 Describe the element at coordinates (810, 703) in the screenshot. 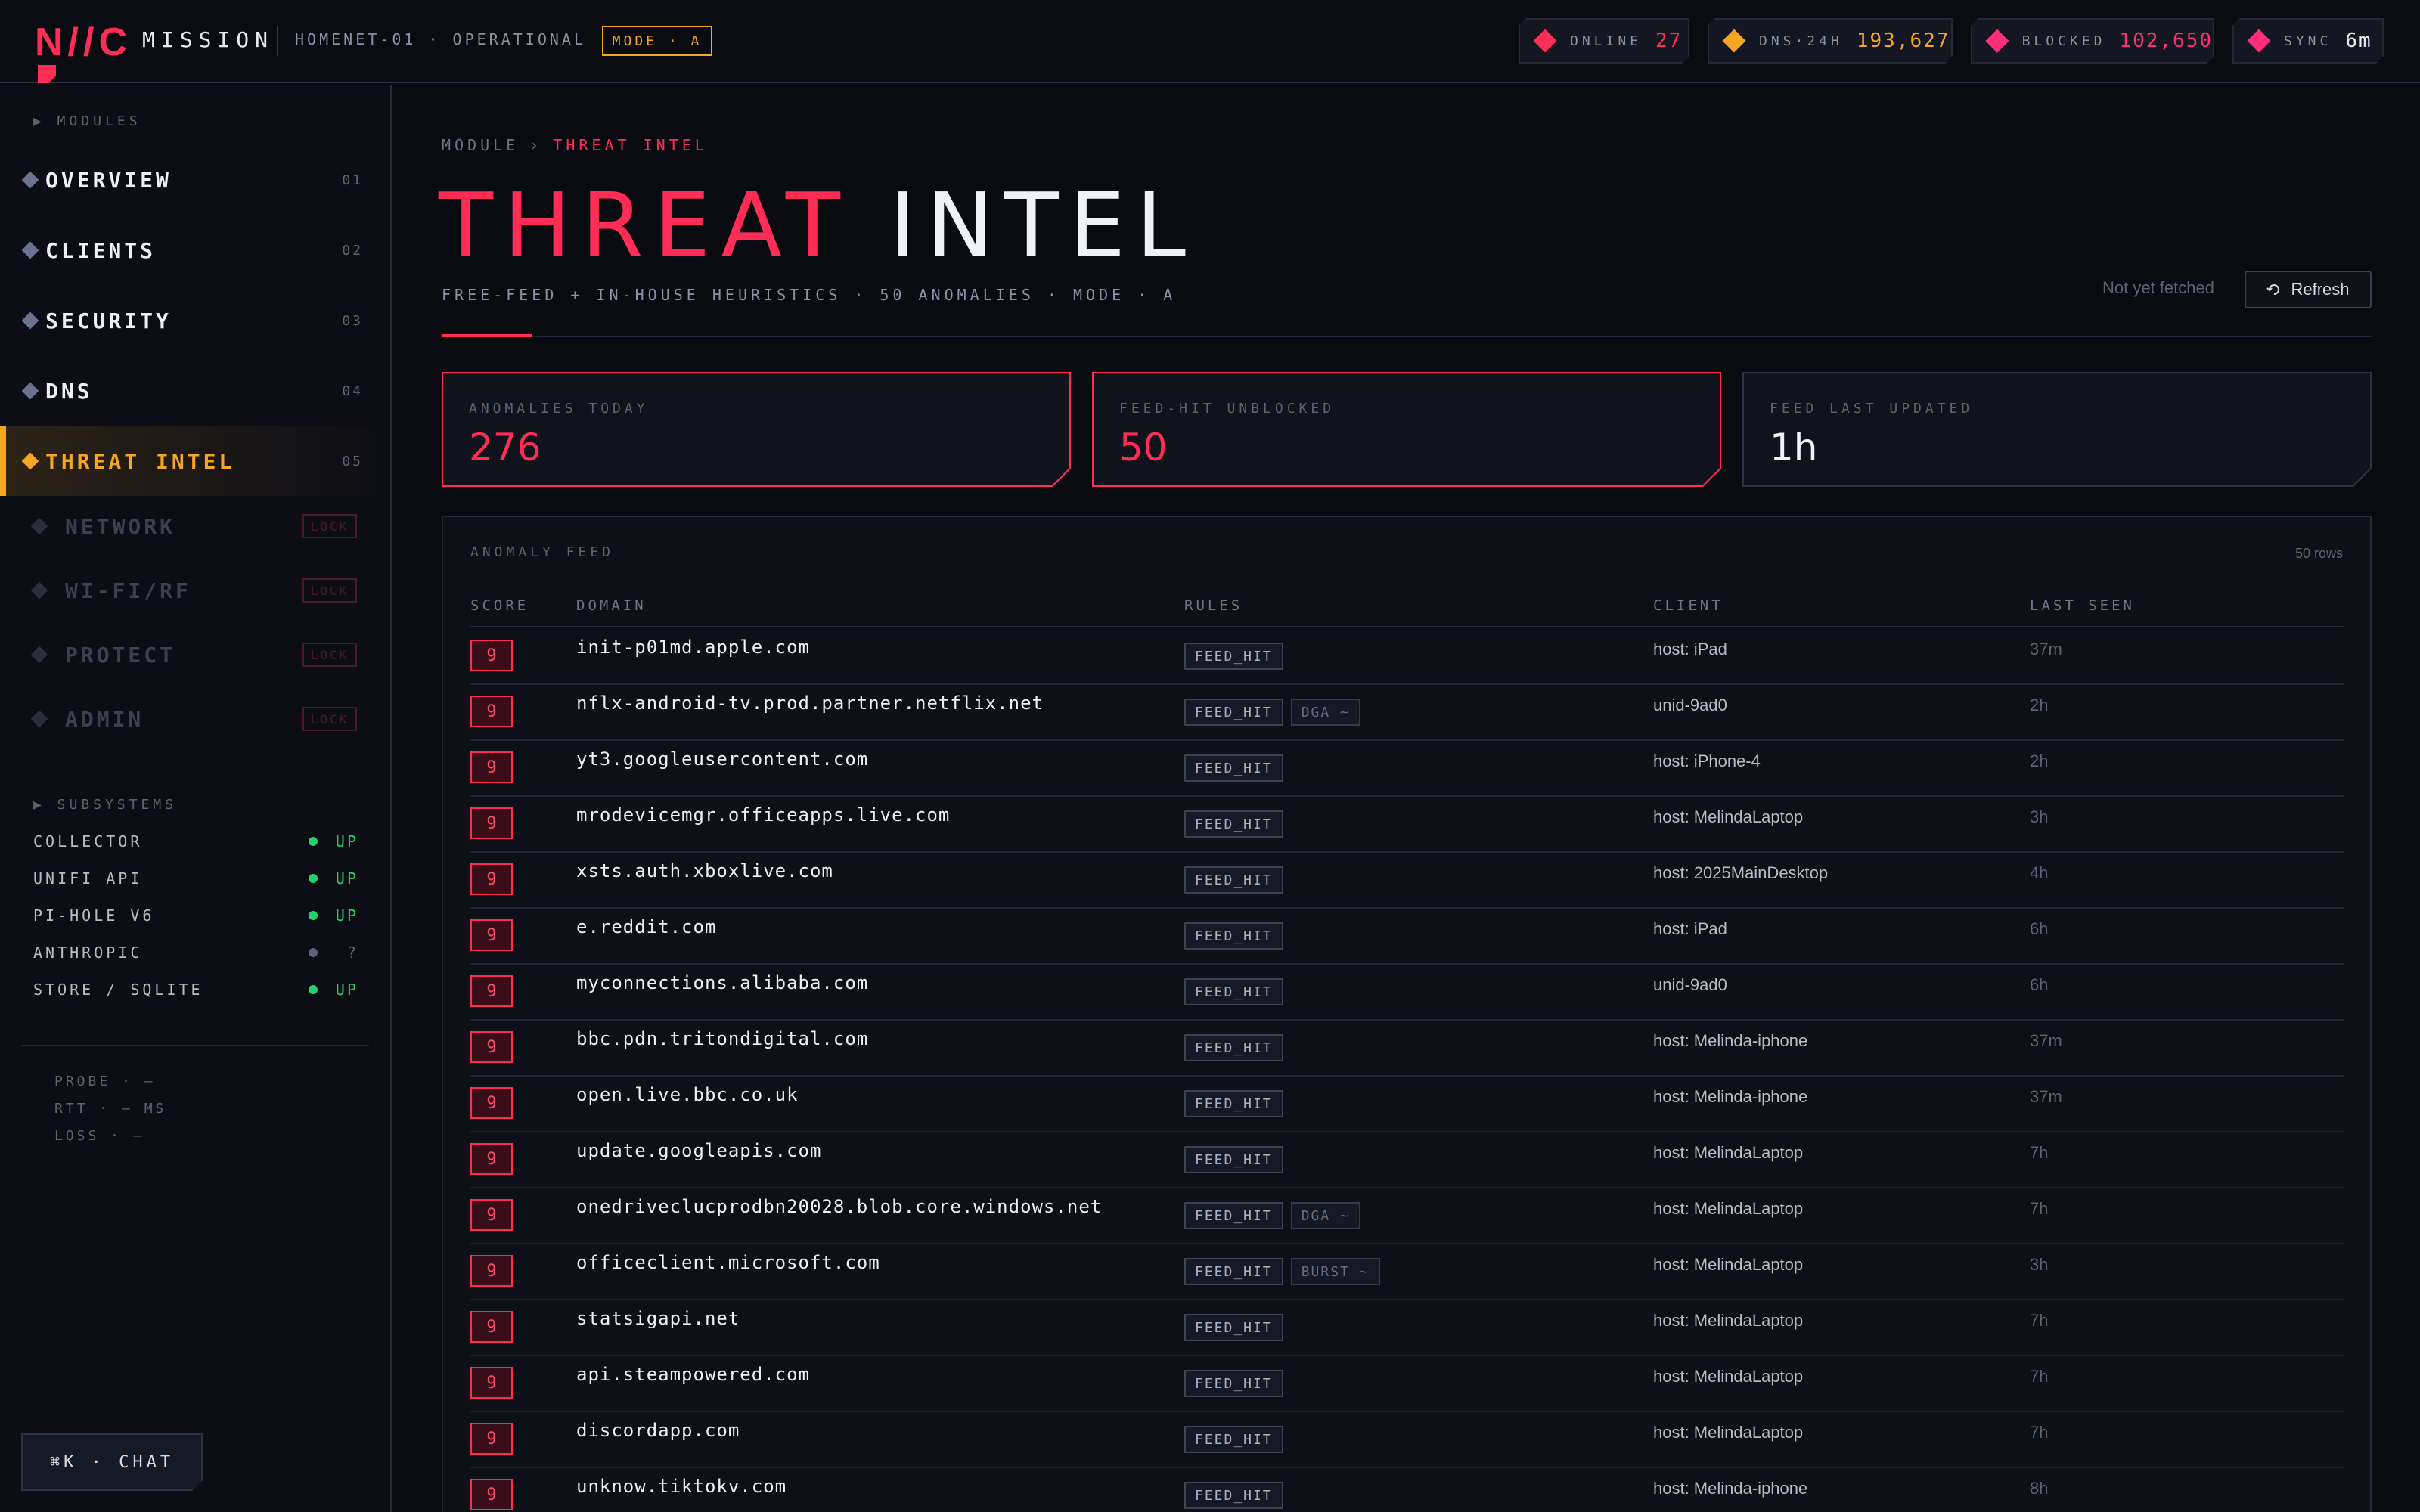

I see `domain-cell: nflx-android-tv.prod.partner.netflix.net` at that location.